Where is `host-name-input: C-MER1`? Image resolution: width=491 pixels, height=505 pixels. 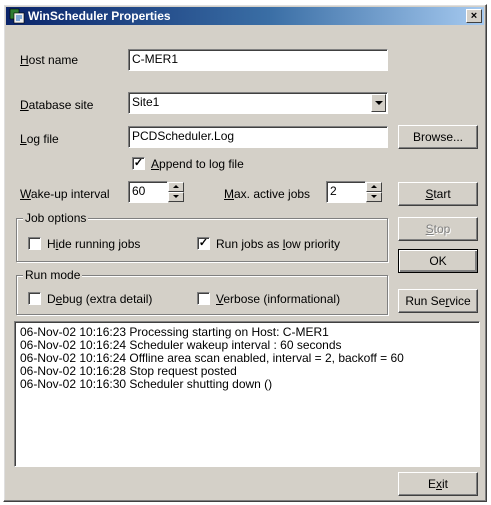 host-name-input: C-MER1 is located at coordinates (258, 60).